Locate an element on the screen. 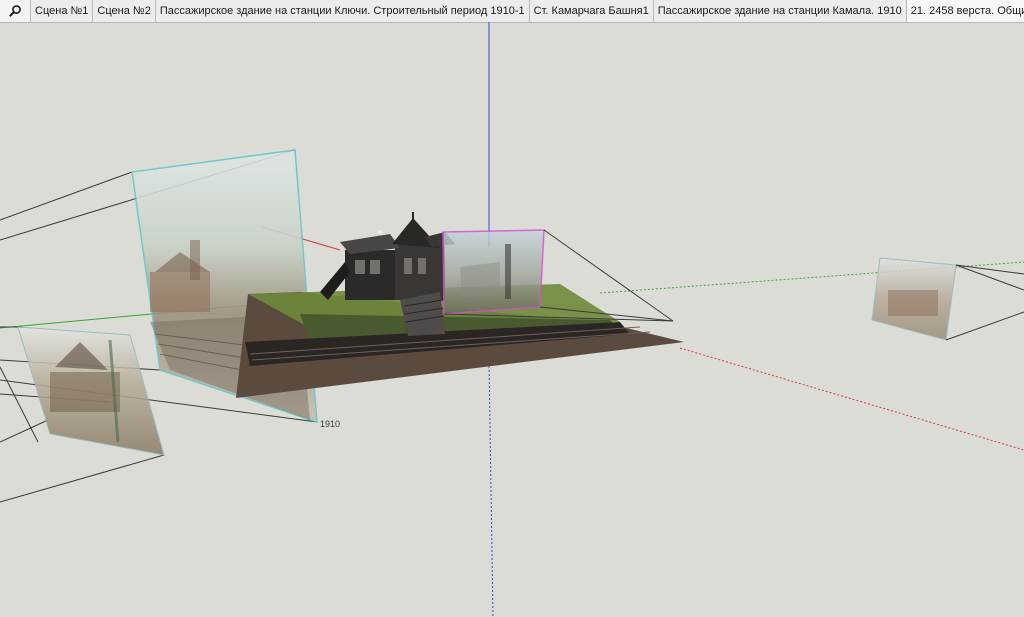  photo-year-label: 1910 is located at coordinates (330, 424).